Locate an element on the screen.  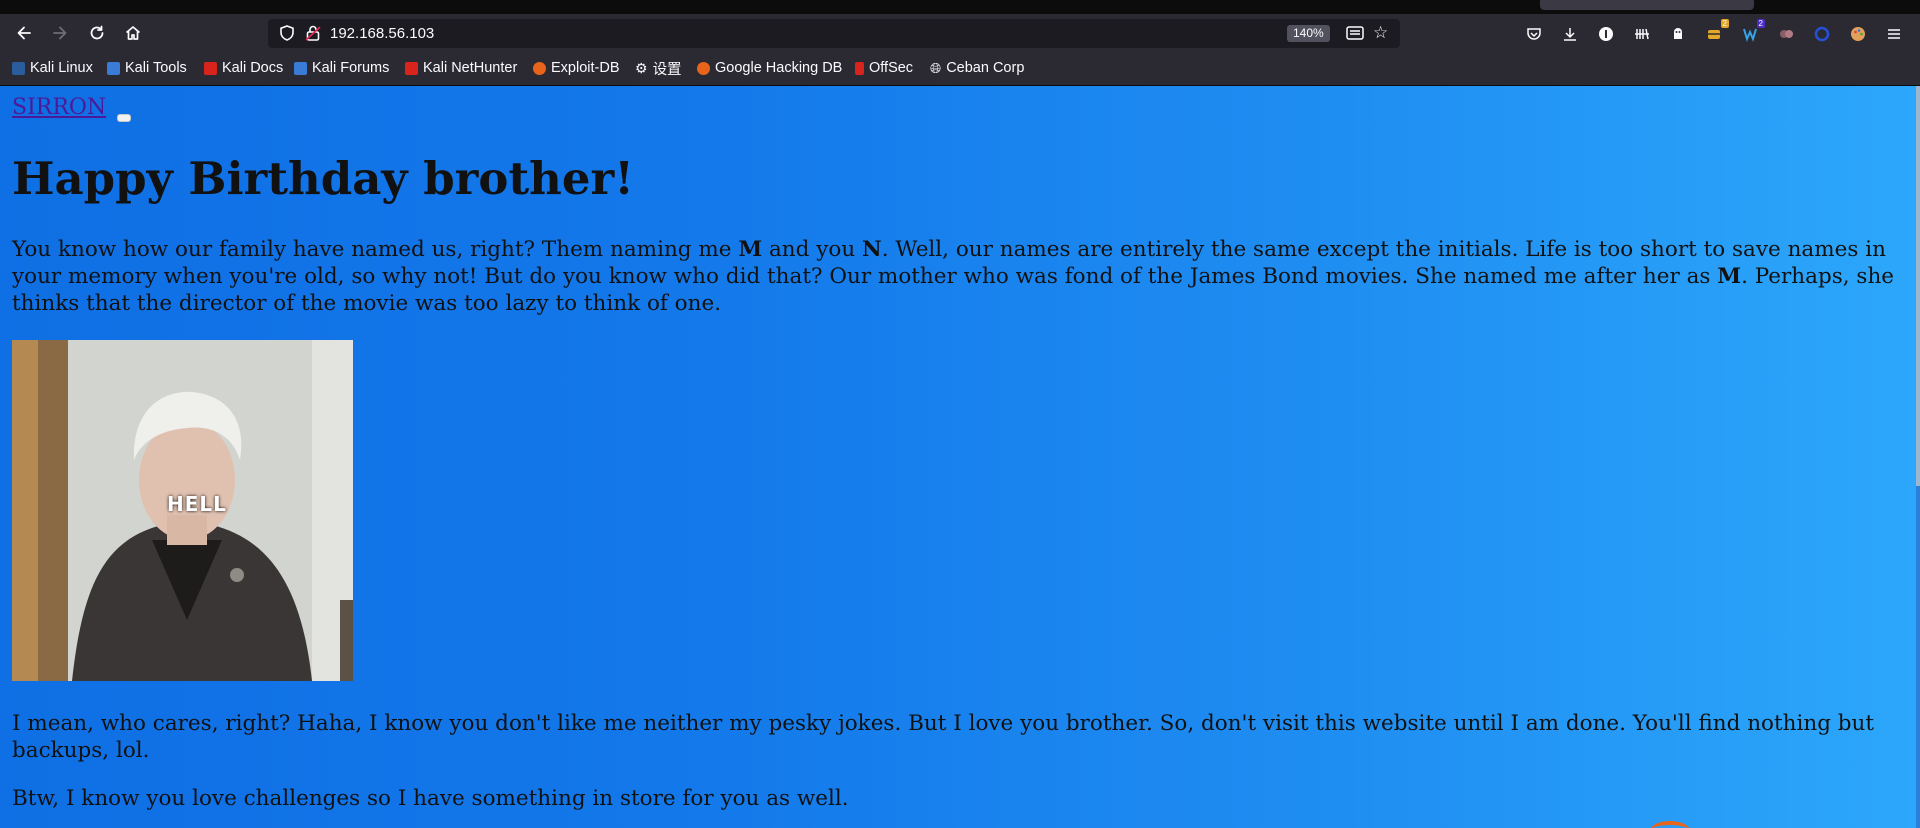
reload-icon is located at coordinates (97, 32).